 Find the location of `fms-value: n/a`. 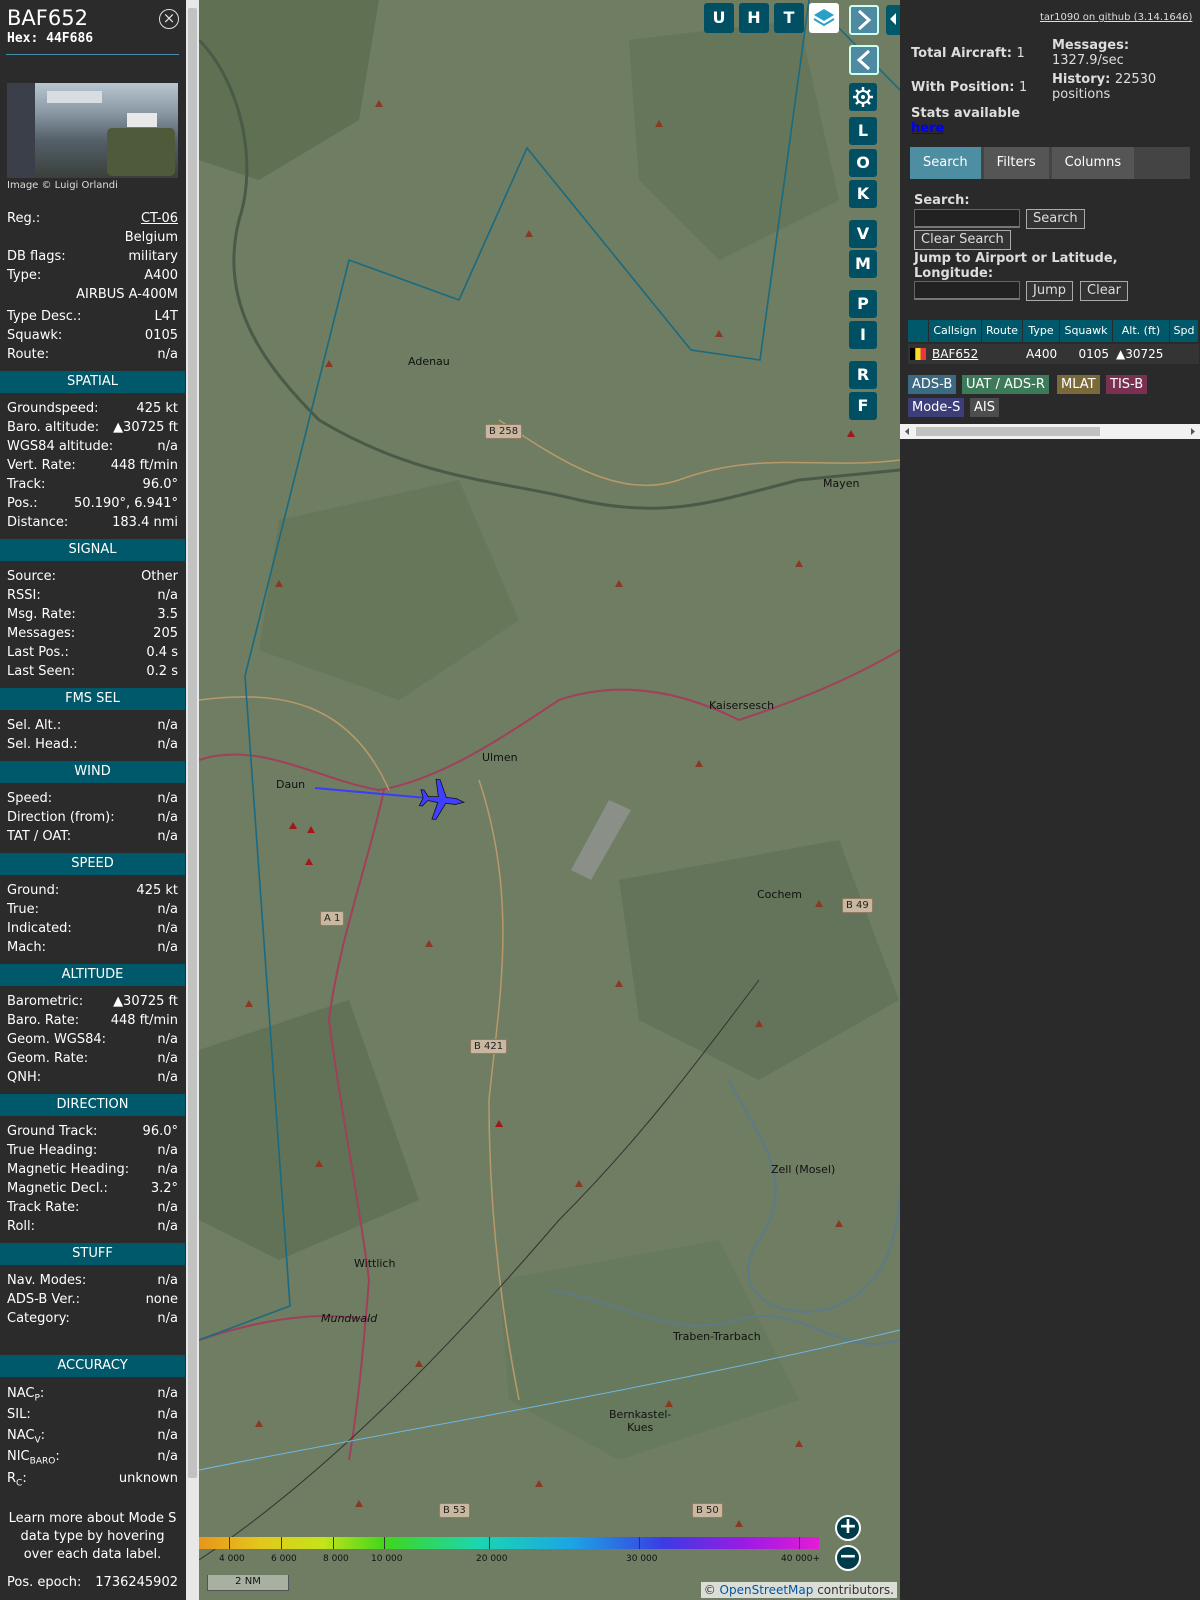

fms-value: n/a is located at coordinates (167, 744).